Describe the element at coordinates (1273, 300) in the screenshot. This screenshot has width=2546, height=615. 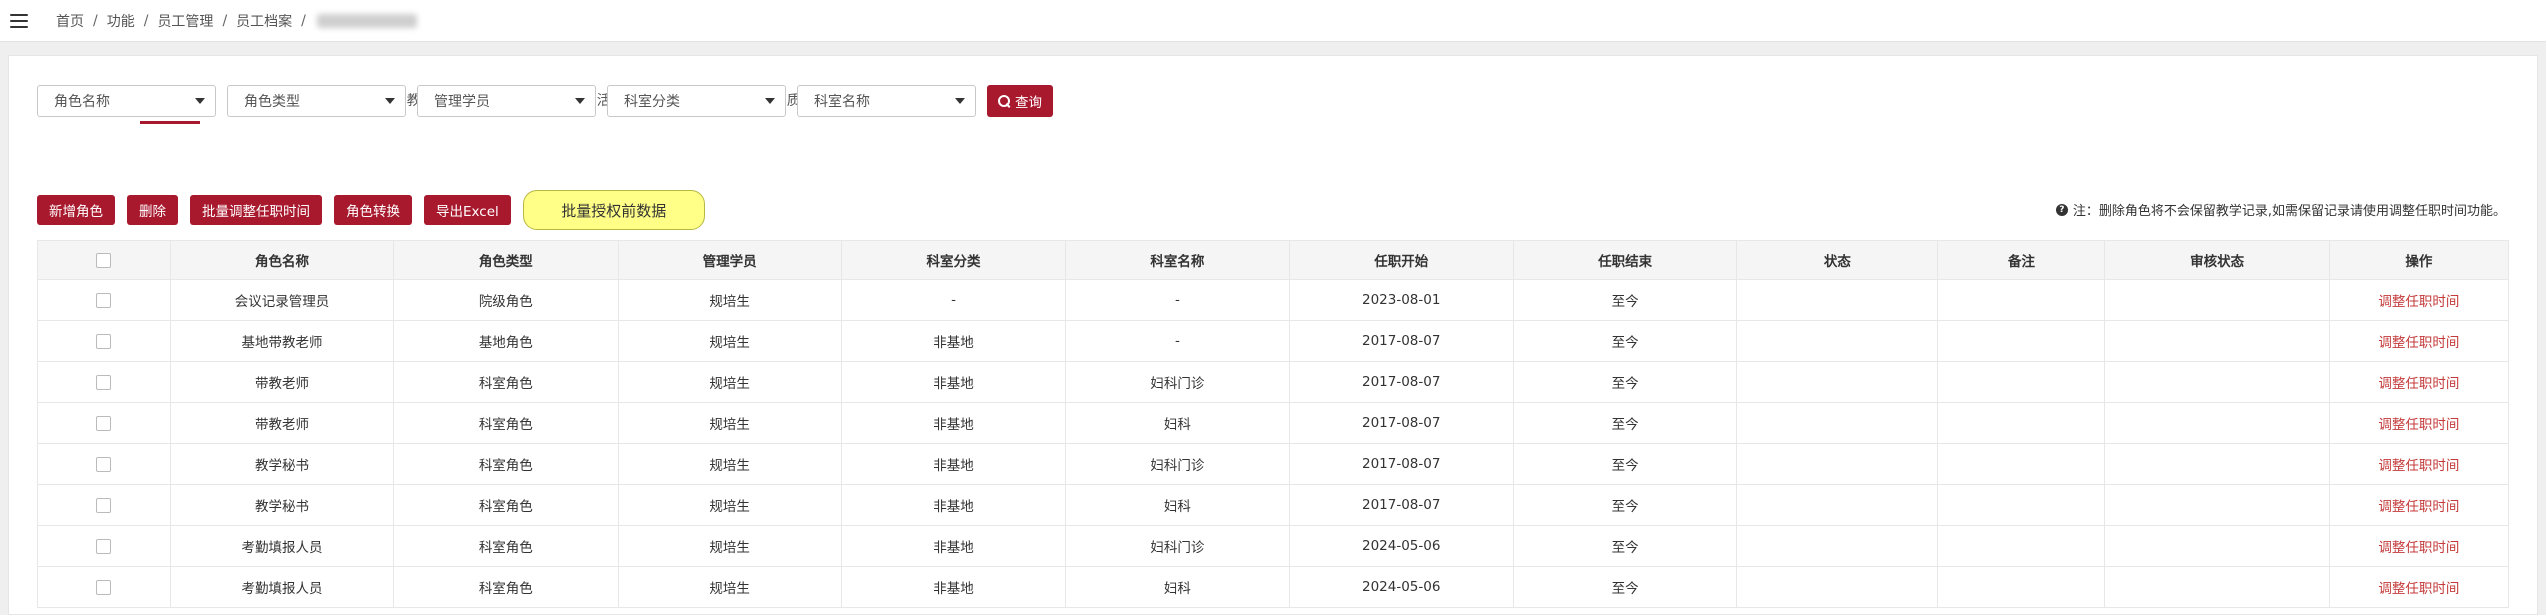
I see `table-row: 会议记录管理员 院级角色 规培生 - -2023-08-01 至今 调整任职时间` at that location.